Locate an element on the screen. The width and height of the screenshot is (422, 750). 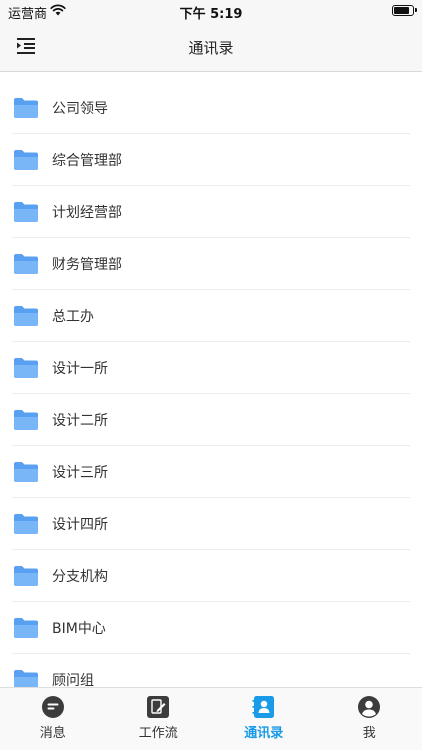
battery-icon is located at coordinates (404, 10).